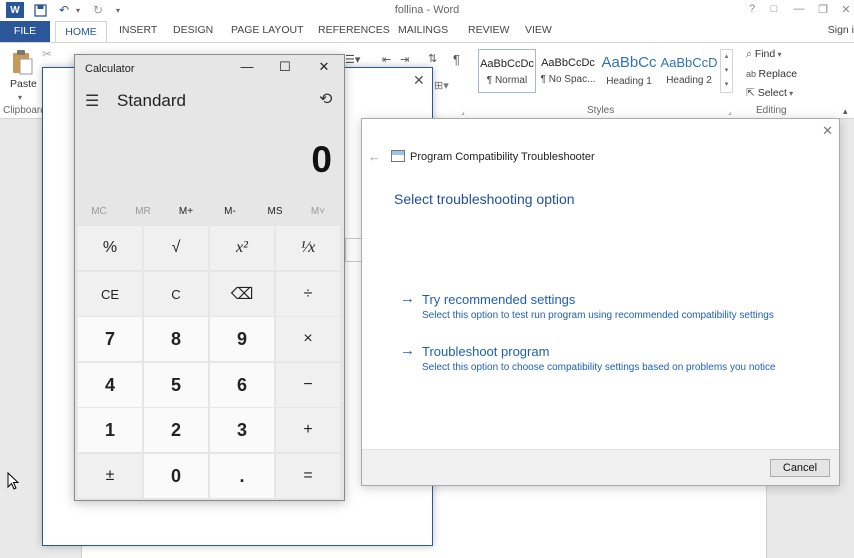 The image size is (854, 558). Describe the element at coordinates (730, 111) in the screenshot. I see `styles-dialog-launcher-icon: ⌟` at that location.